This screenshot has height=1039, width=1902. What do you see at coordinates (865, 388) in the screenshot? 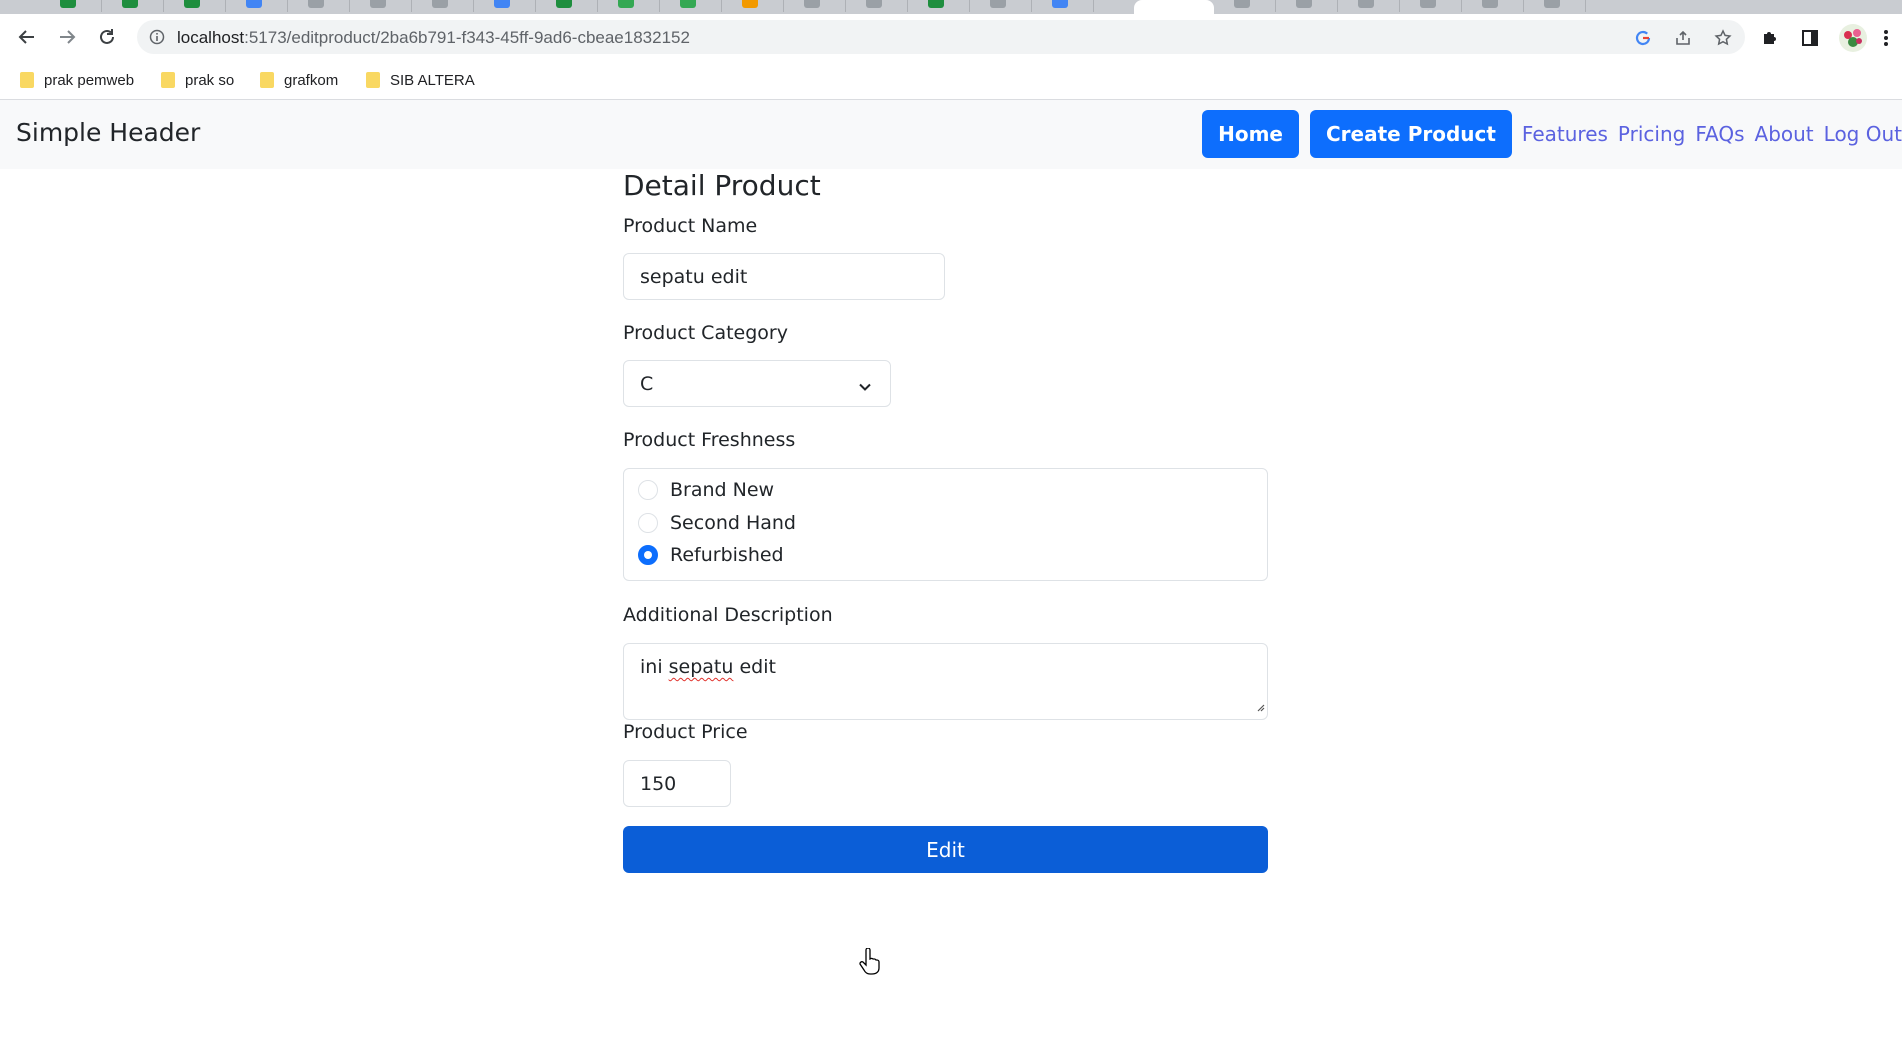
I see `chevron-down-icon` at bounding box center [865, 388].